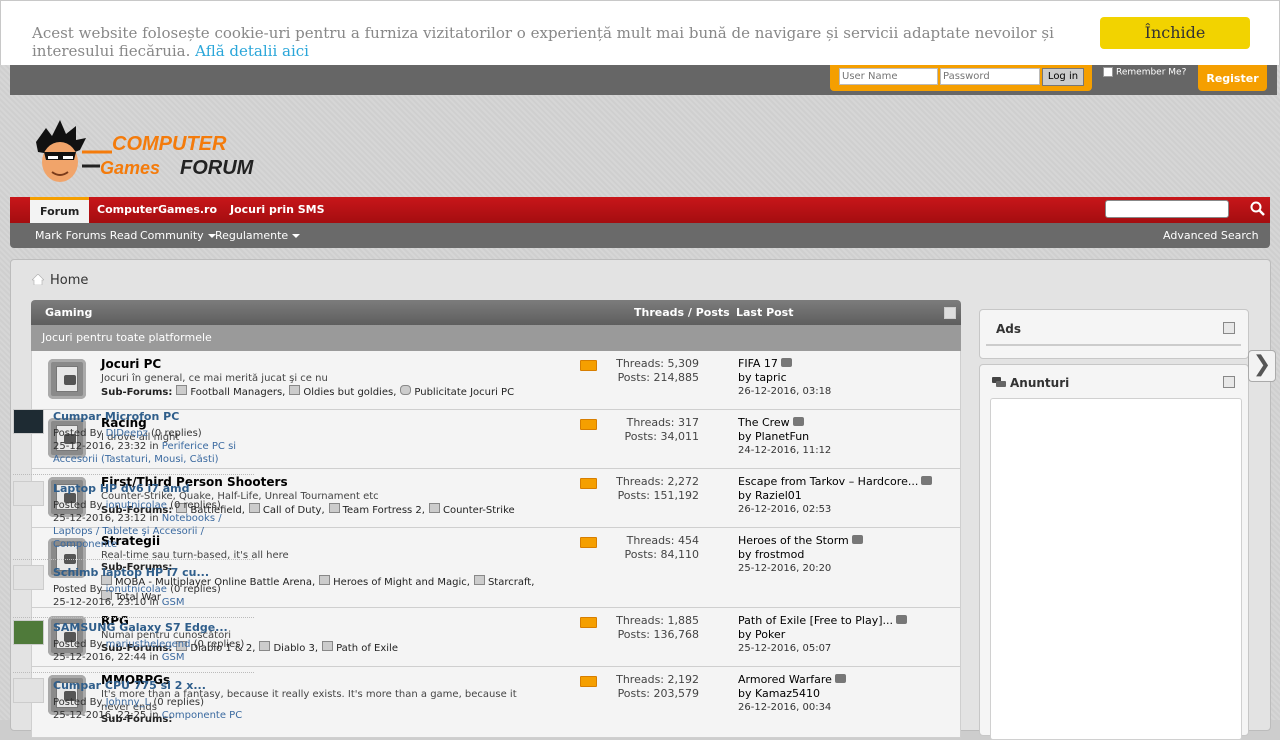 The width and height of the screenshot is (1280, 740). Describe the element at coordinates (169, 144) in the screenshot. I see `svg-text: COMPUTER` at that location.